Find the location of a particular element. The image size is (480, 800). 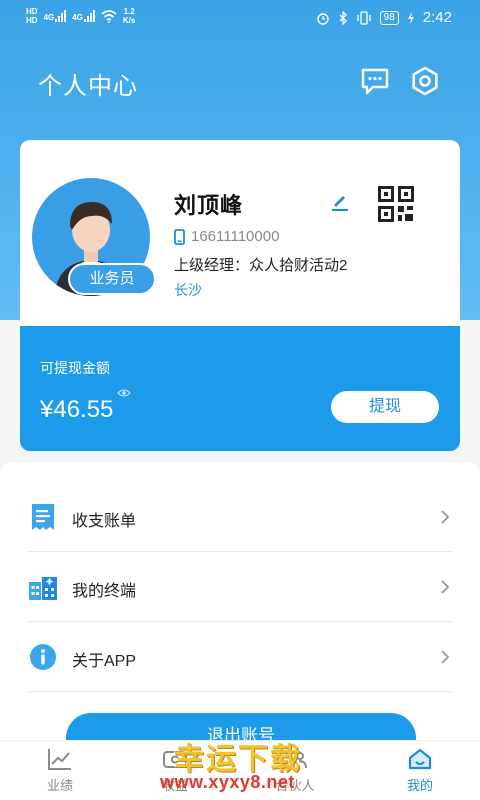

network-type-2: 4G is located at coordinates (77, 17).